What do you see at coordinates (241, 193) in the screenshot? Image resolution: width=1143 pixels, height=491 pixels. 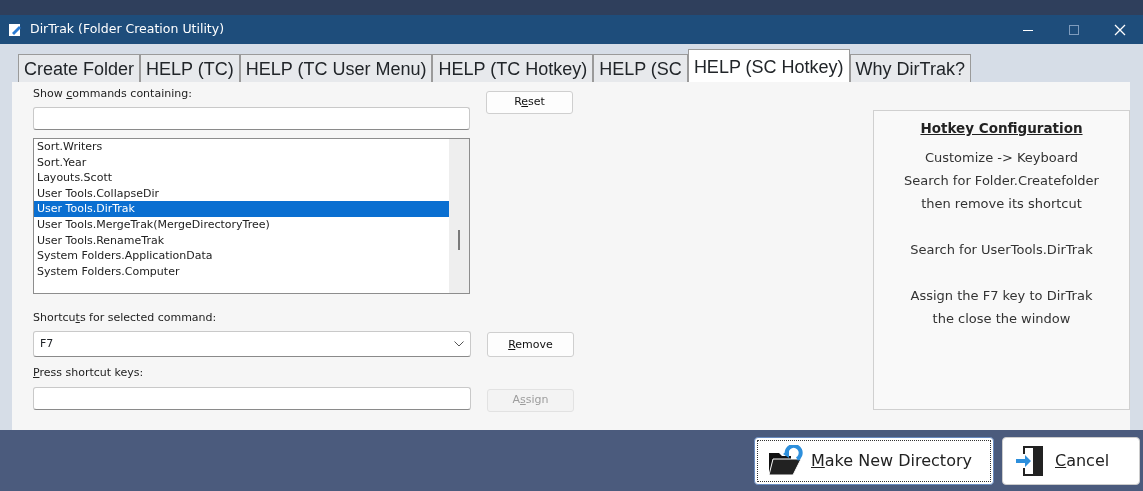 I see `command-item: User Tools.CollapseDir` at bounding box center [241, 193].